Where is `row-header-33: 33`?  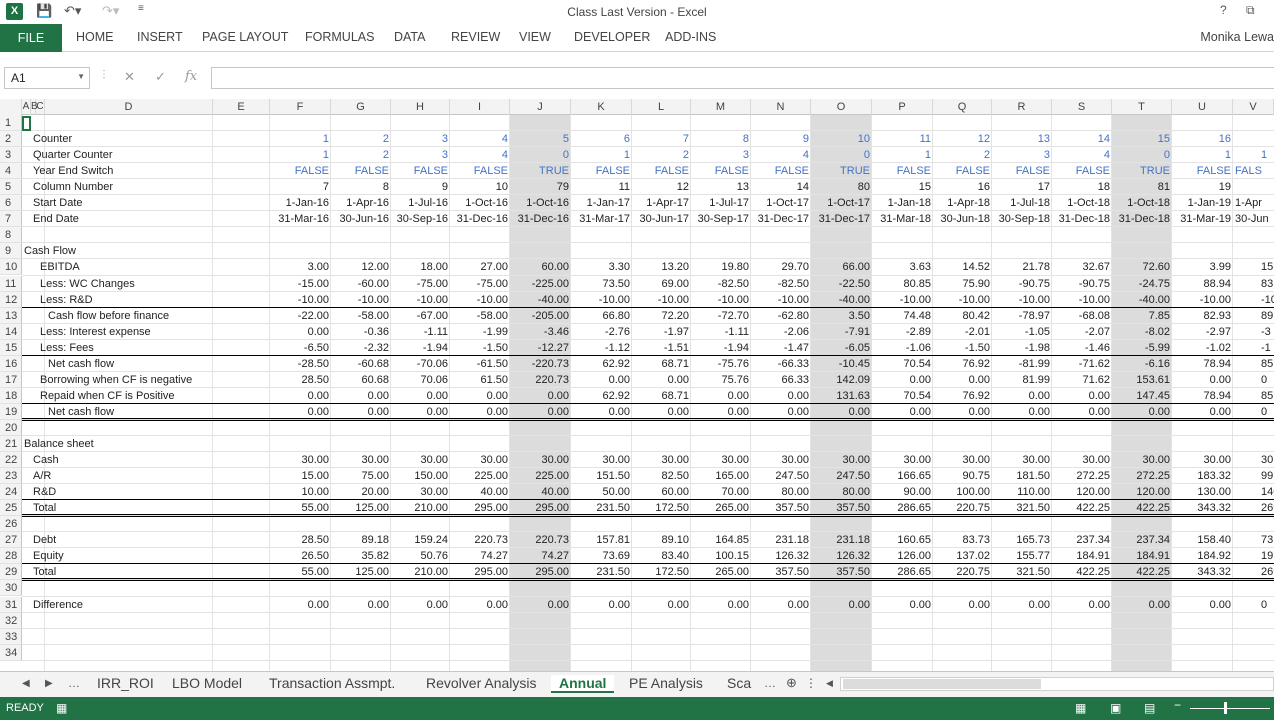
row-header-33: 33 is located at coordinates (11, 636).